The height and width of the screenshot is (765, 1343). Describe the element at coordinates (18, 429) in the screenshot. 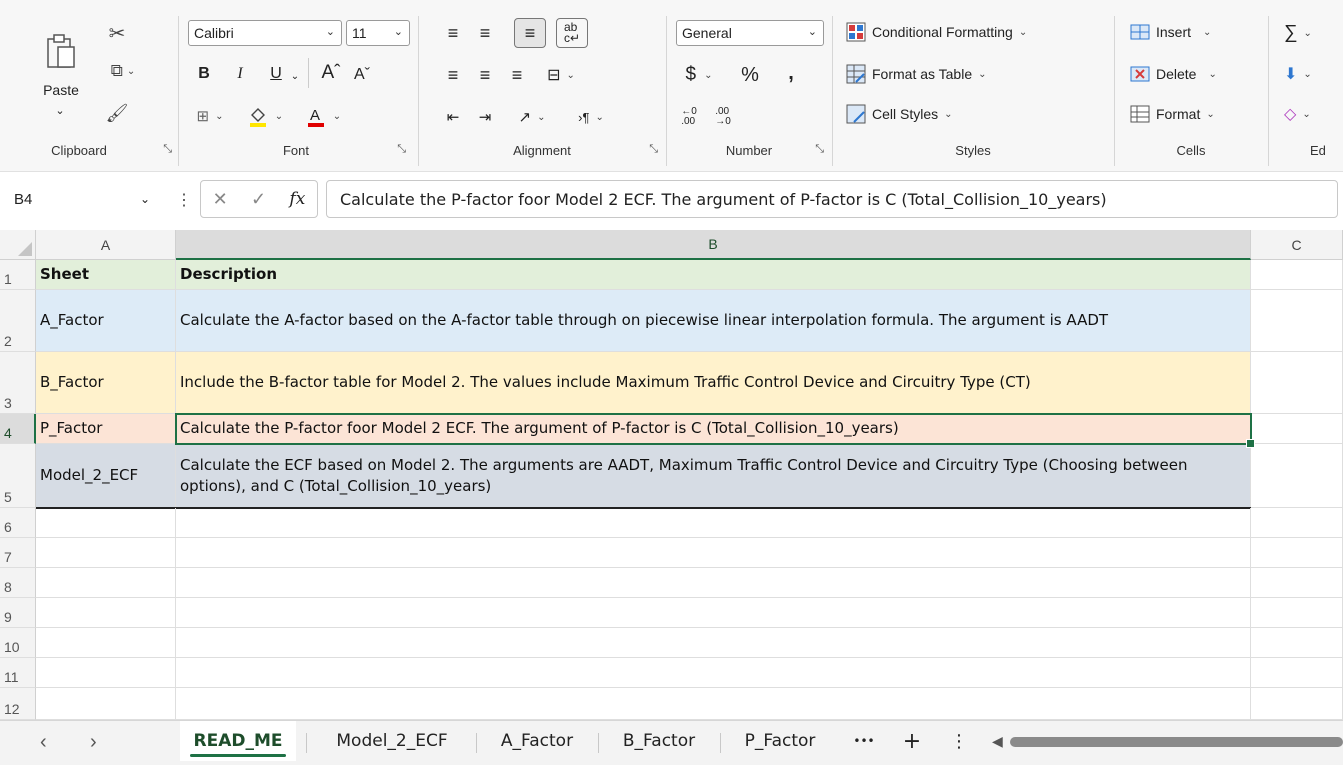

I see `row-header-4: 4` at that location.